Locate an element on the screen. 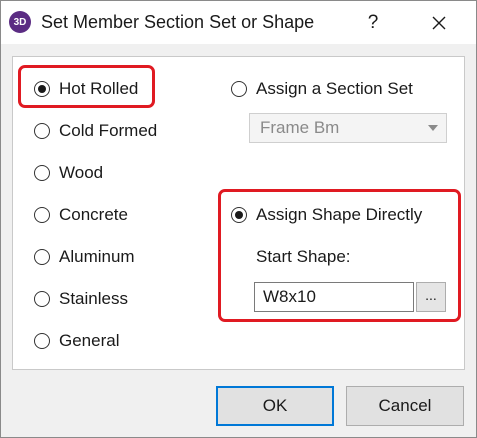 The image size is (477, 438). highlight-box-hot-rolled is located at coordinates (86, 86).